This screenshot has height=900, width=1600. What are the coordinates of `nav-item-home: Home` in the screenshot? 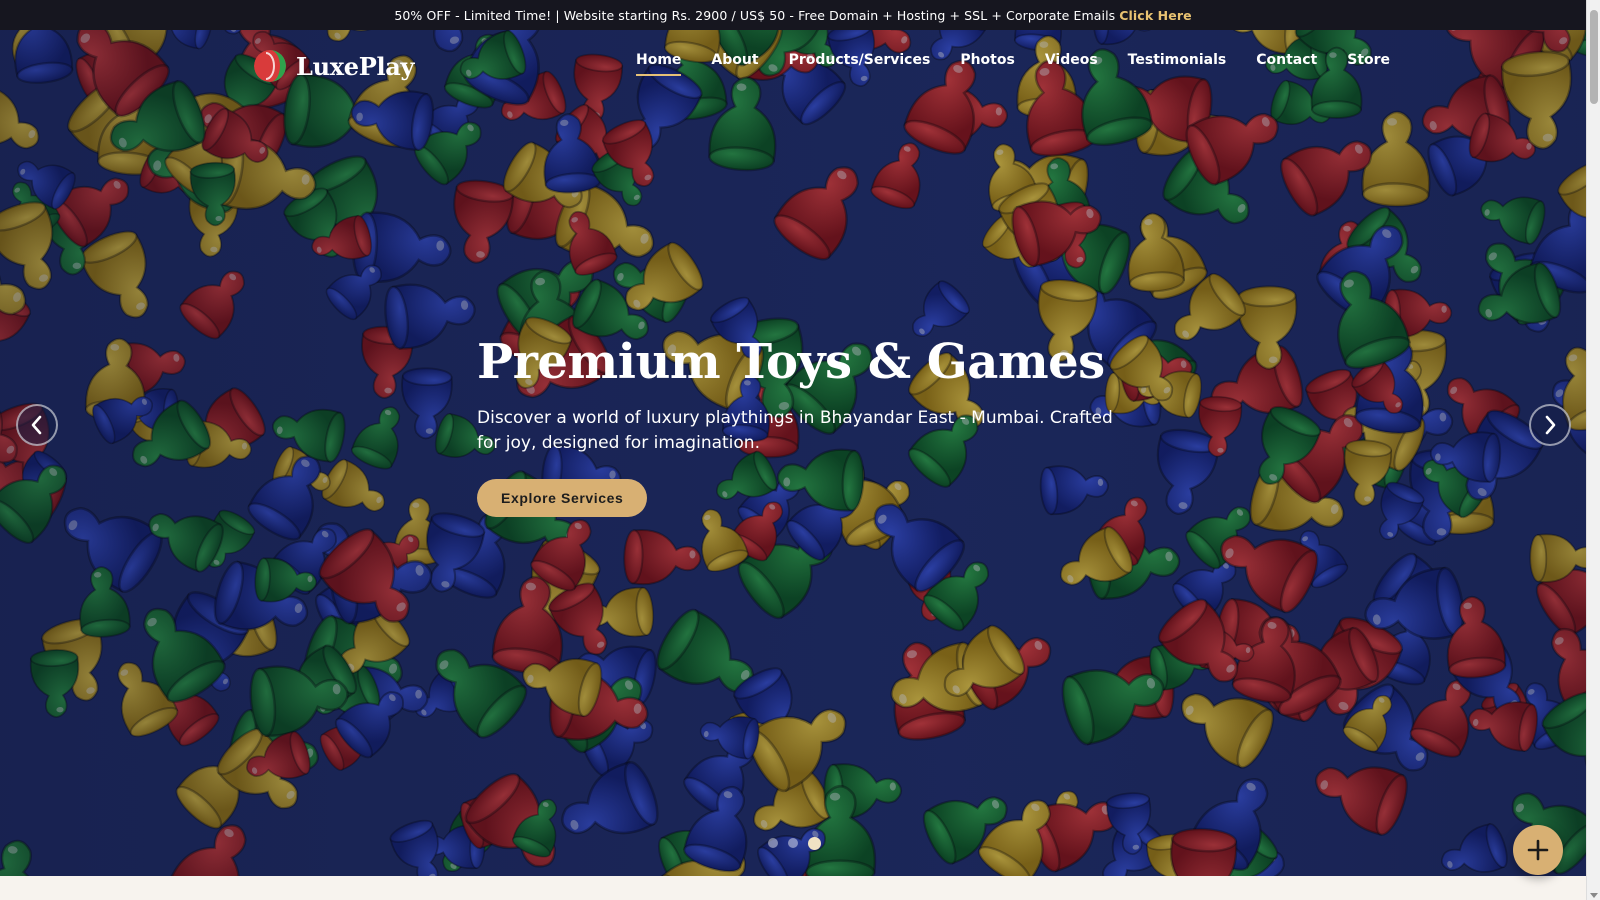 It's located at (659, 64).